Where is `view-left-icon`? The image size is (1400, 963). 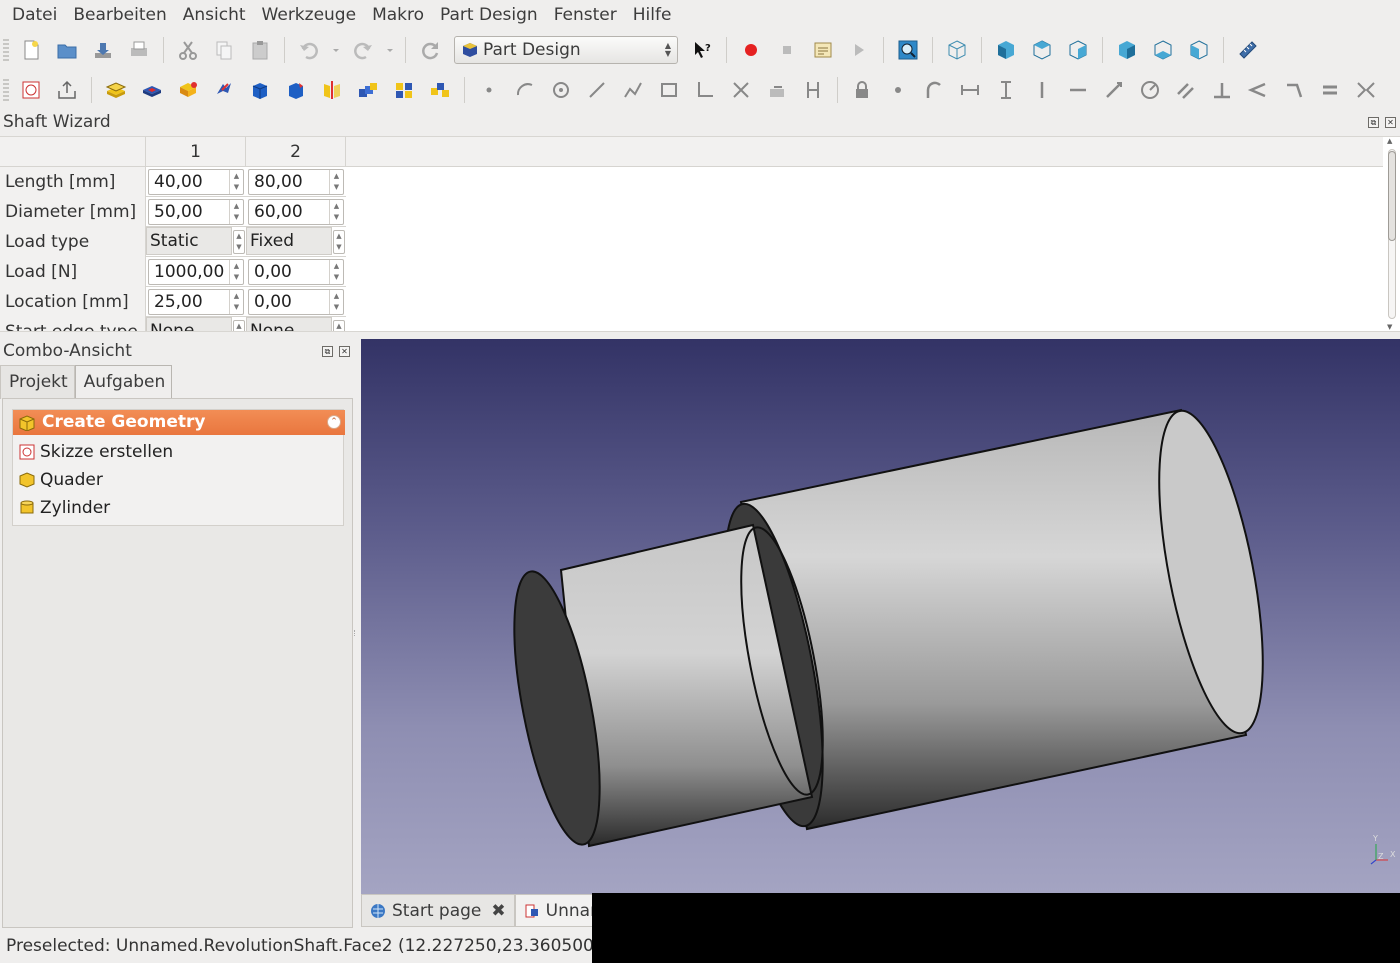
view-left-icon is located at coordinates (1199, 50).